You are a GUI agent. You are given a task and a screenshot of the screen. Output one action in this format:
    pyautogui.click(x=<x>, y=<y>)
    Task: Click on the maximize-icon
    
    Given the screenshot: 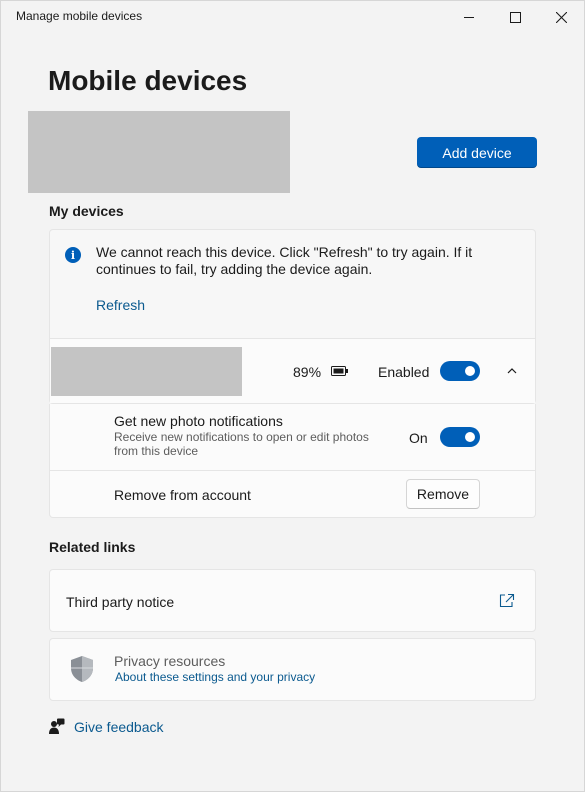 What is the action you would take?
    pyautogui.click(x=515, y=17)
    